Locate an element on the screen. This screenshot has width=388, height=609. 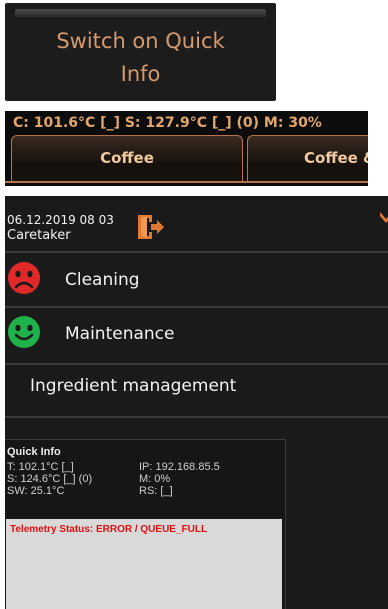
sad-face-icon is located at coordinates (24, 278).